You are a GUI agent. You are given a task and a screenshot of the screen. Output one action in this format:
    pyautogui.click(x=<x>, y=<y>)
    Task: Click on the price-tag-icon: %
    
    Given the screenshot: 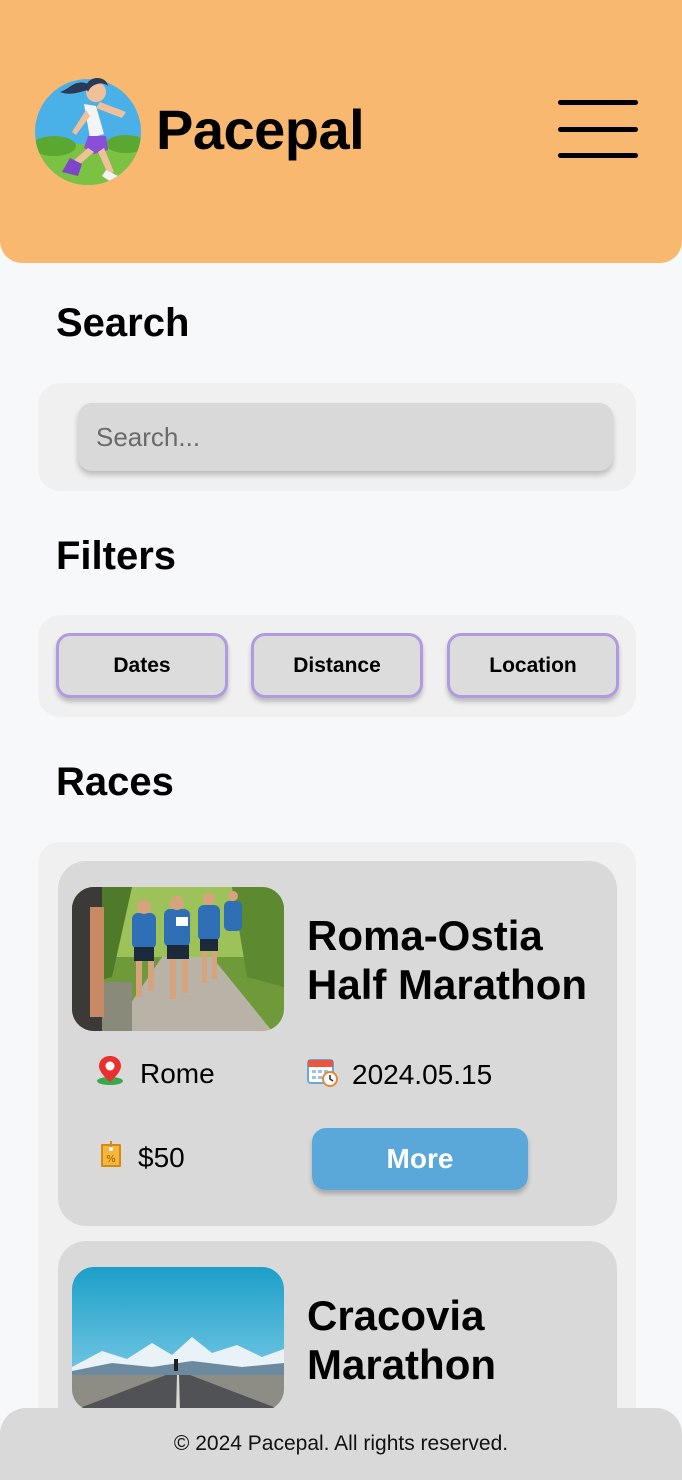 What is the action you would take?
    pyautogui.click(x=111, y=1157)
    